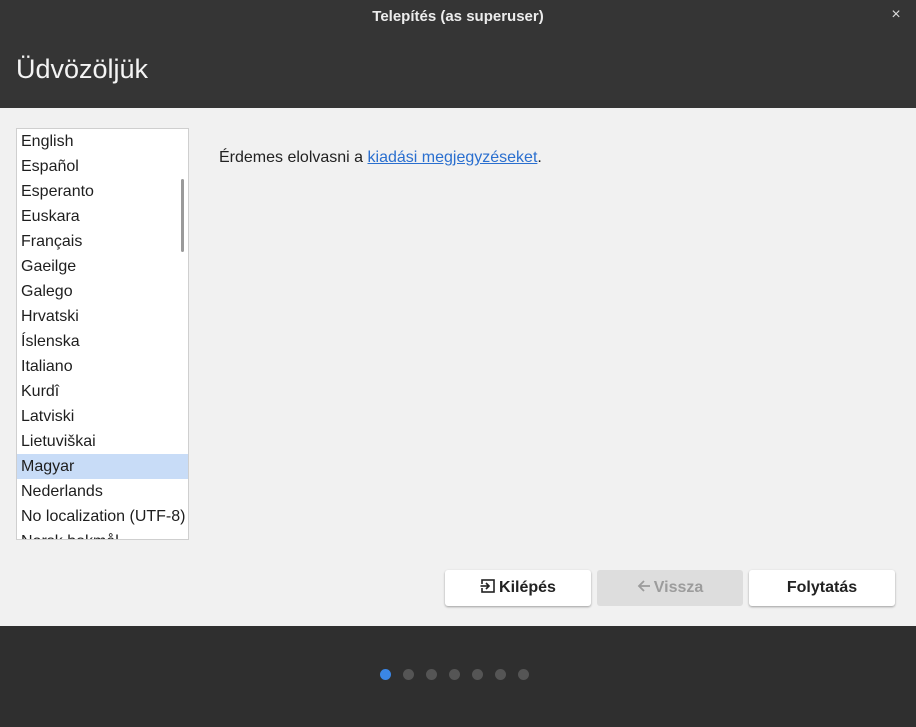  I want to click on title-bar: Telepítés (as superuser) ×, so click(458, 17).